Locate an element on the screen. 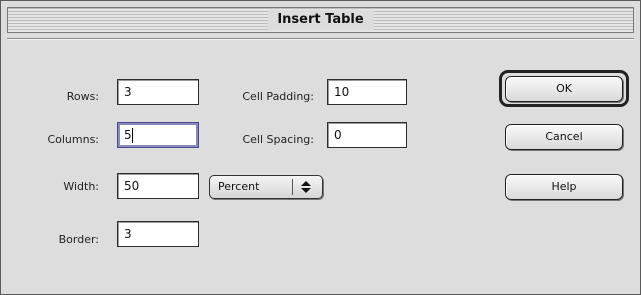 The width and height of the screenshot is (641, 295). columns-field is located at coordinates (158, 135).